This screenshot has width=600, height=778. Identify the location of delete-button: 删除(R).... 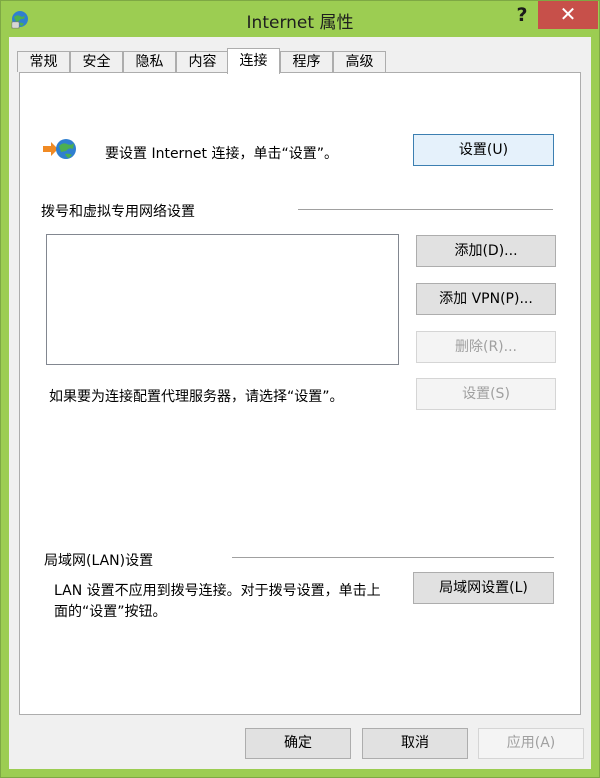
(486, 347).